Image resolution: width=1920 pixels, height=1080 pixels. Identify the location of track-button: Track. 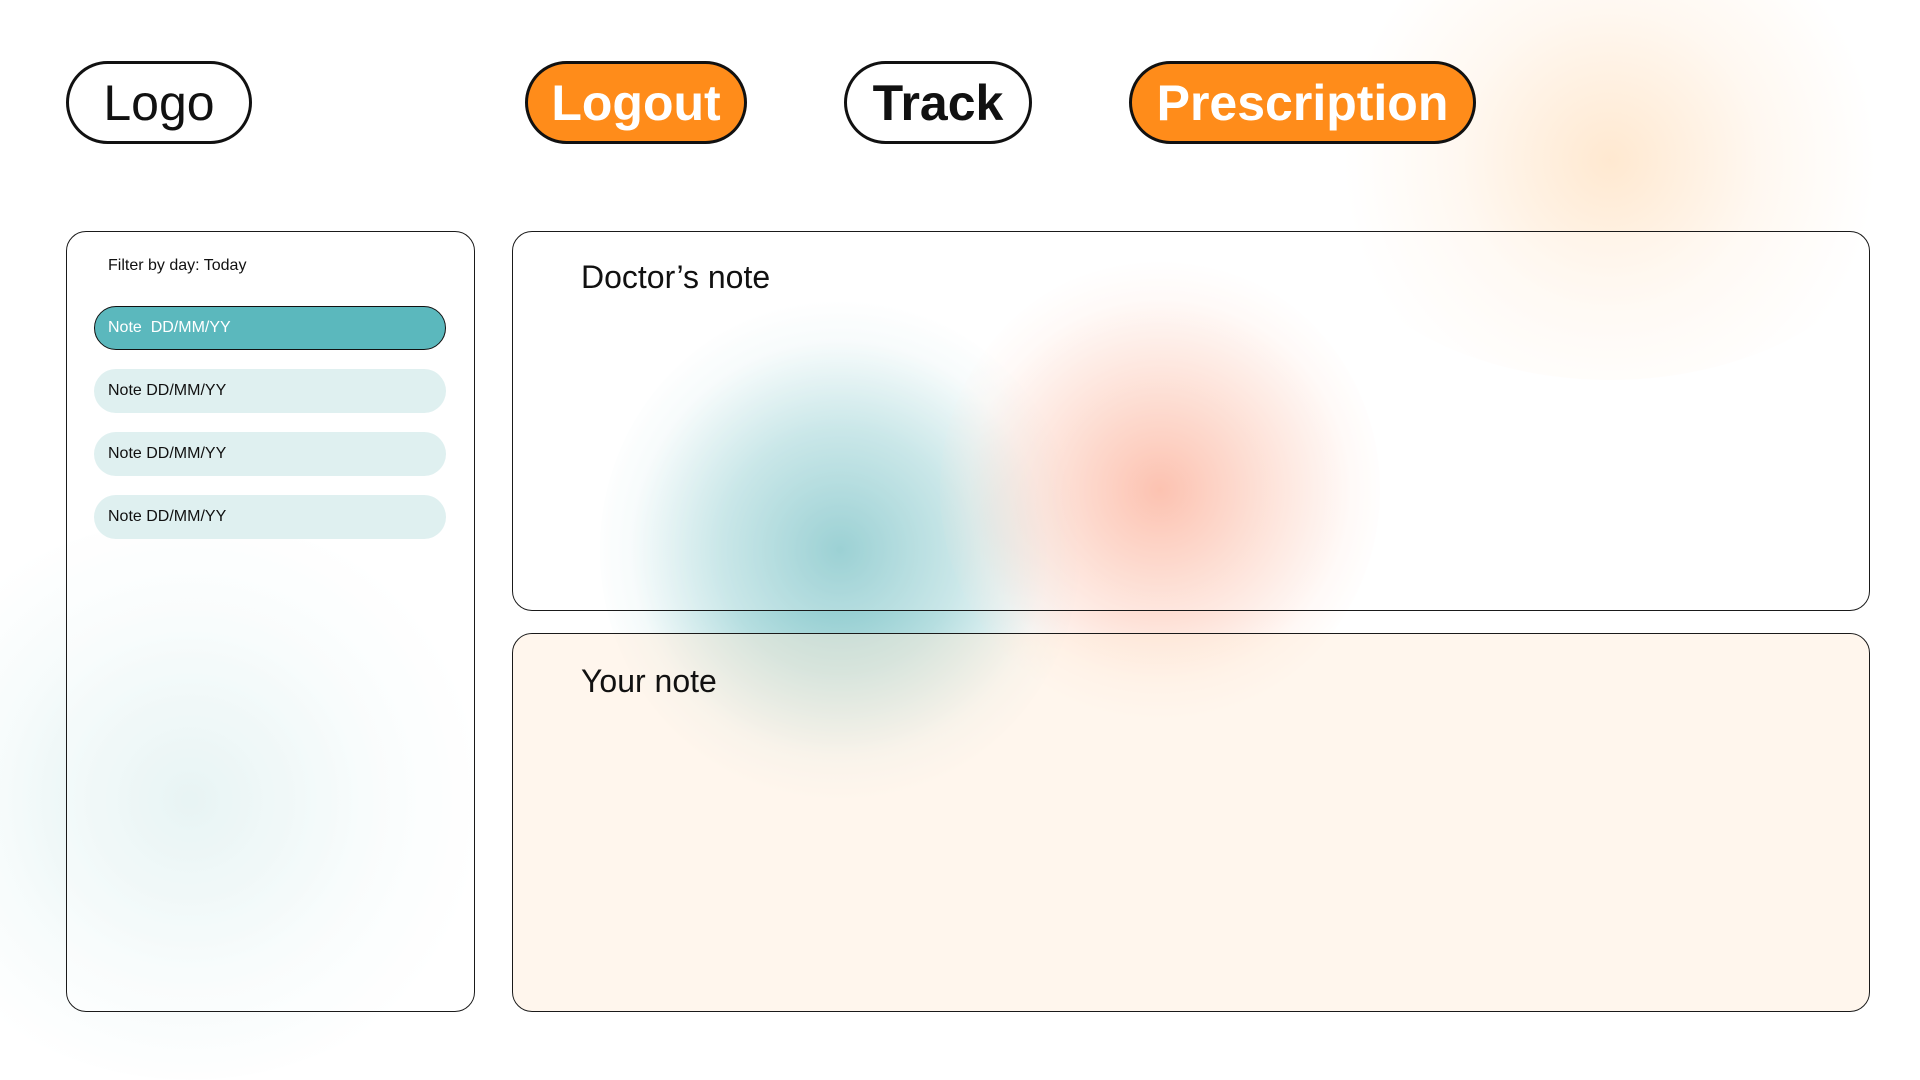
(938, 102).